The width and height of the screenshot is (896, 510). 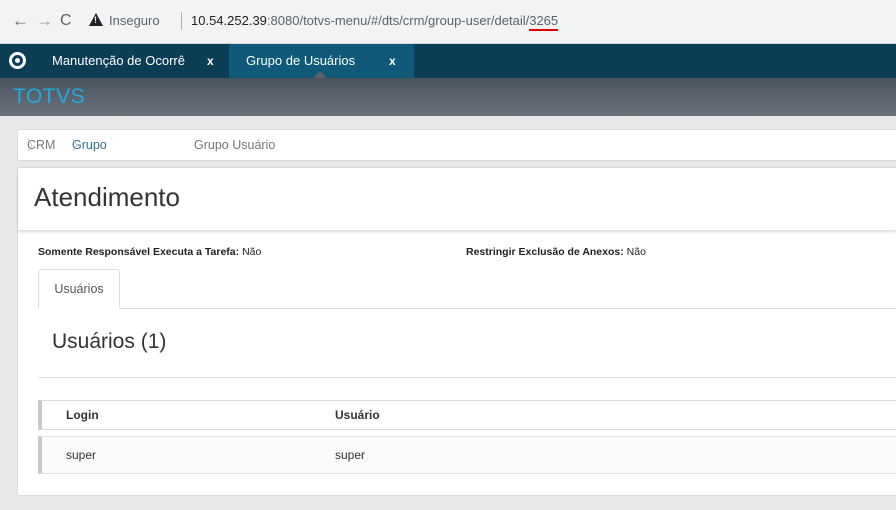 What do you see at coordinates (107, 197) in the screenshot?
I see `page-title: Atendimento` at bounding box center [107, 197].